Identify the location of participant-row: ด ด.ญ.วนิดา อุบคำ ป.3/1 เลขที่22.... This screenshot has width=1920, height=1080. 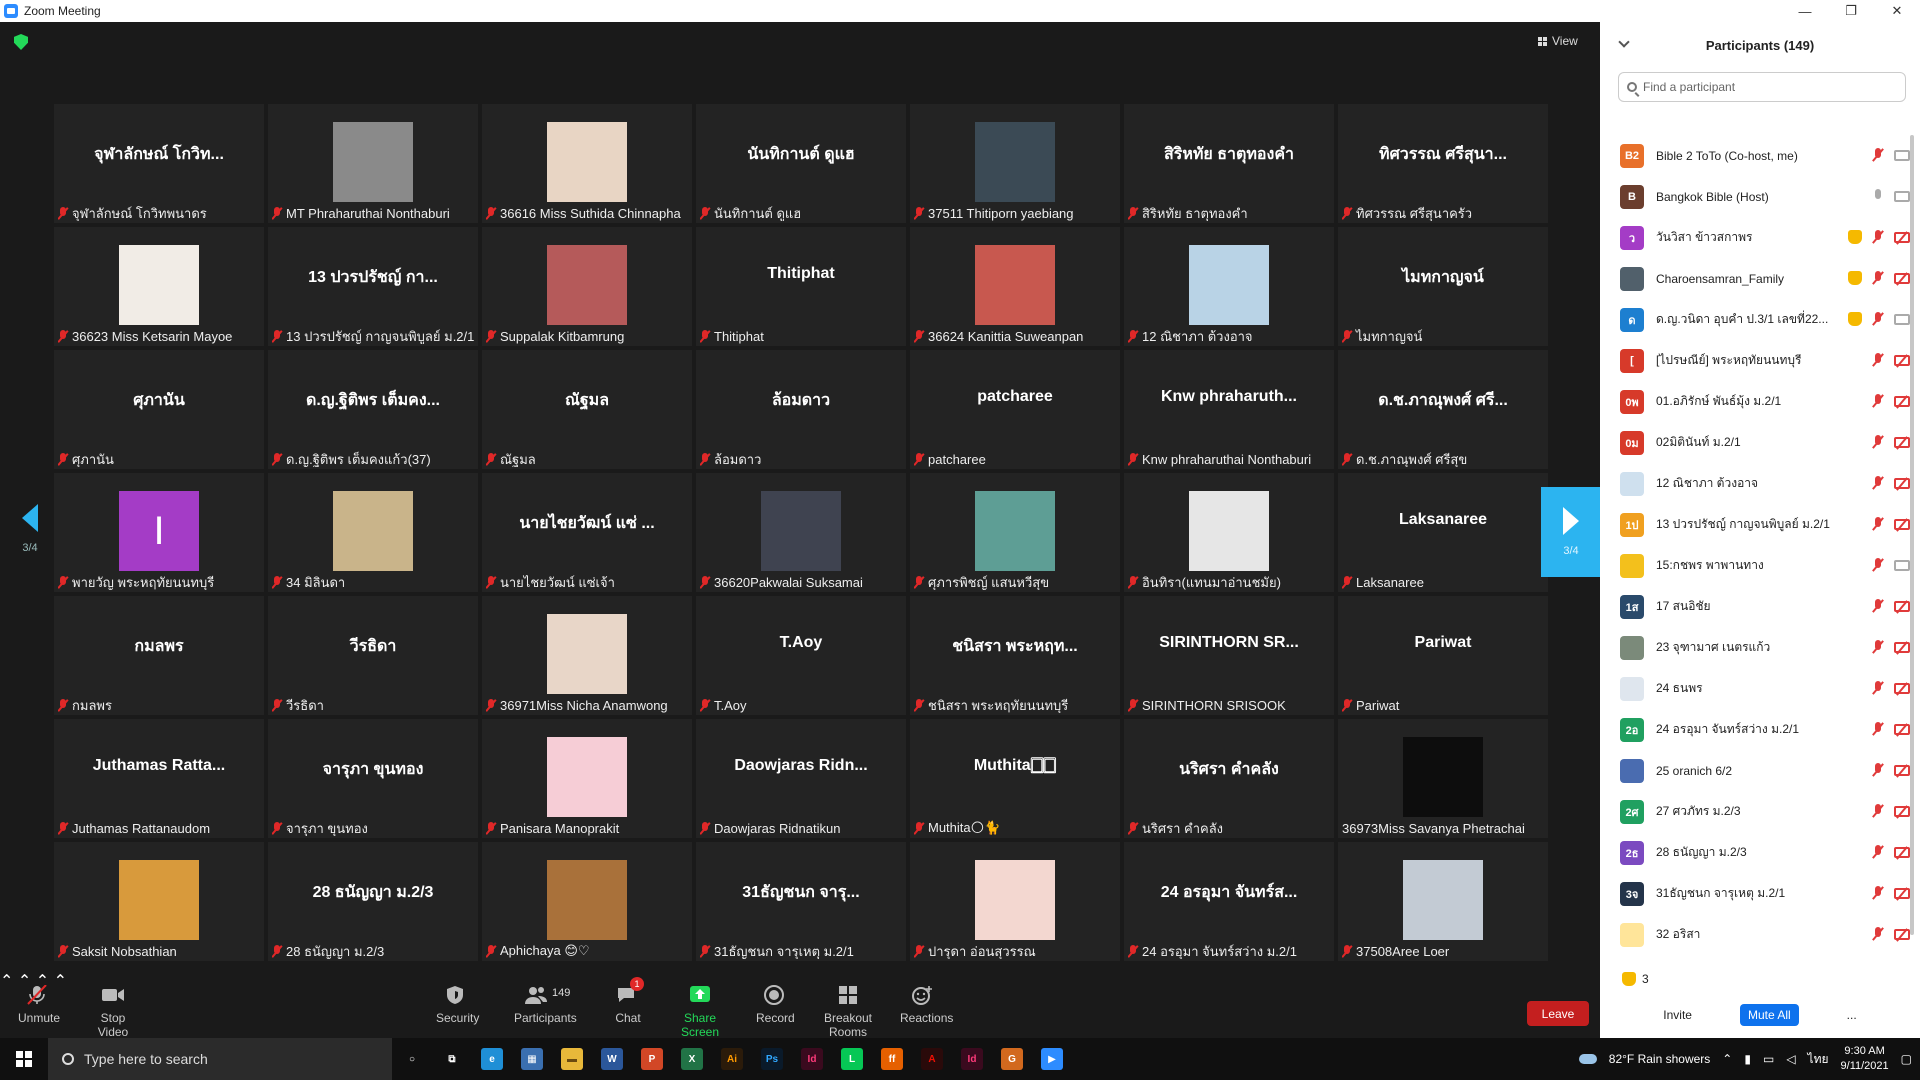
(1755, 319).